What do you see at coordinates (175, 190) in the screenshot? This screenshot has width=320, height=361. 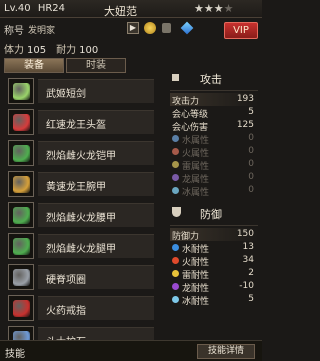 I see `ice-icon` at bounding box center [175, 190].